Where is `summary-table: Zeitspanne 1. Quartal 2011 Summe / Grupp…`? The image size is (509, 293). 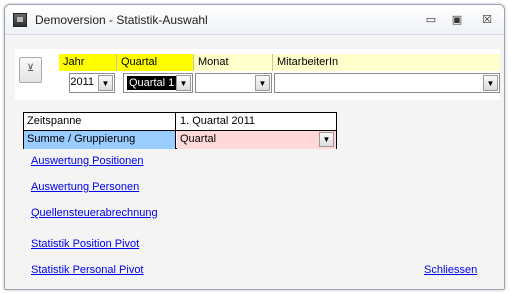
summary-table: Zeitspanne 1. Quartal 2011 Summe / Grupp… is located at coordinates (180, 130).